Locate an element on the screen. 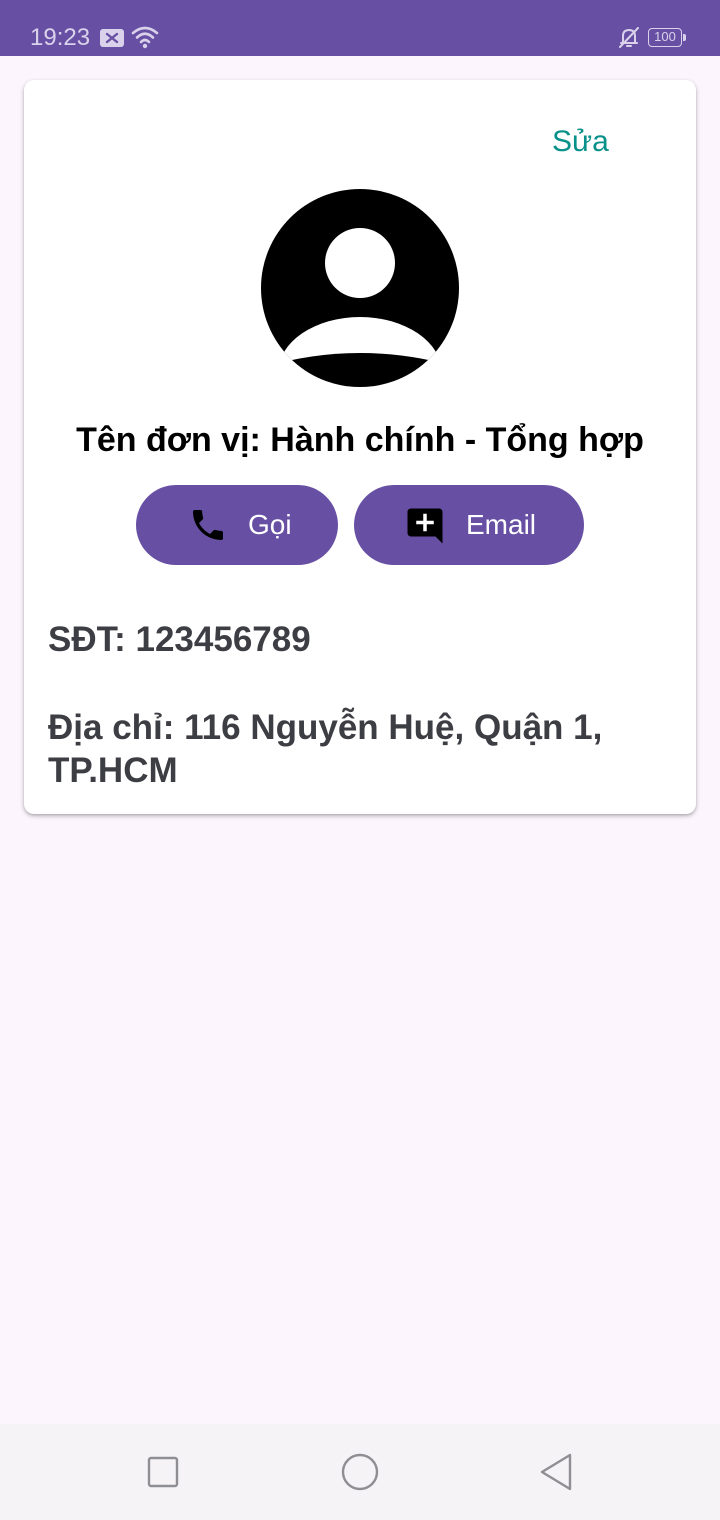 This screenshot has height=1520, width=720. phone-icon is located at coordinates (208, 525).